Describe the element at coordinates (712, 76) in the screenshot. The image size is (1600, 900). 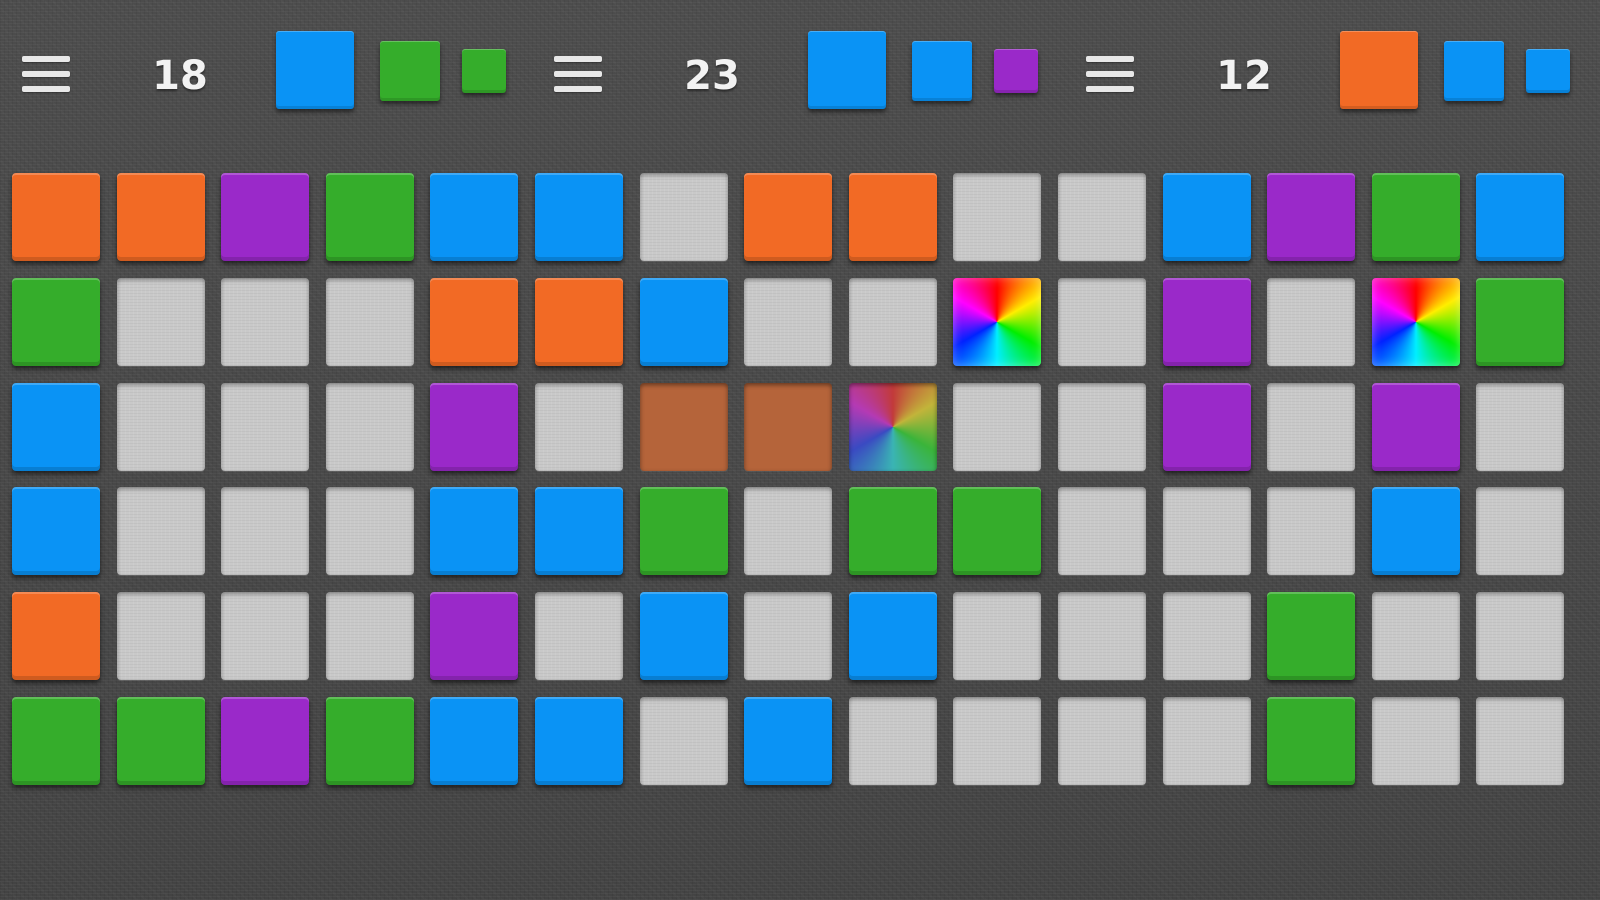
I see `player-score: 23` at that location.